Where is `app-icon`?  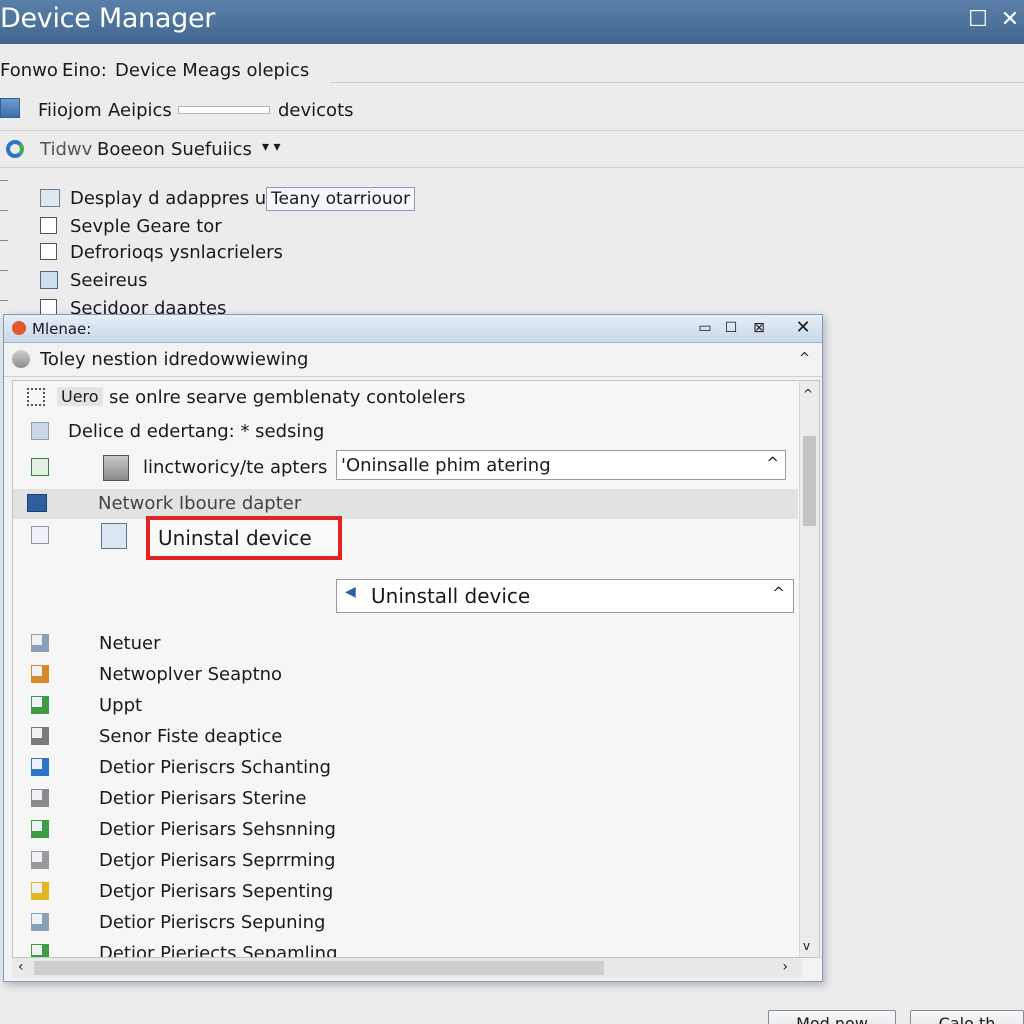 app-icon is located at coordinates (19, 328).